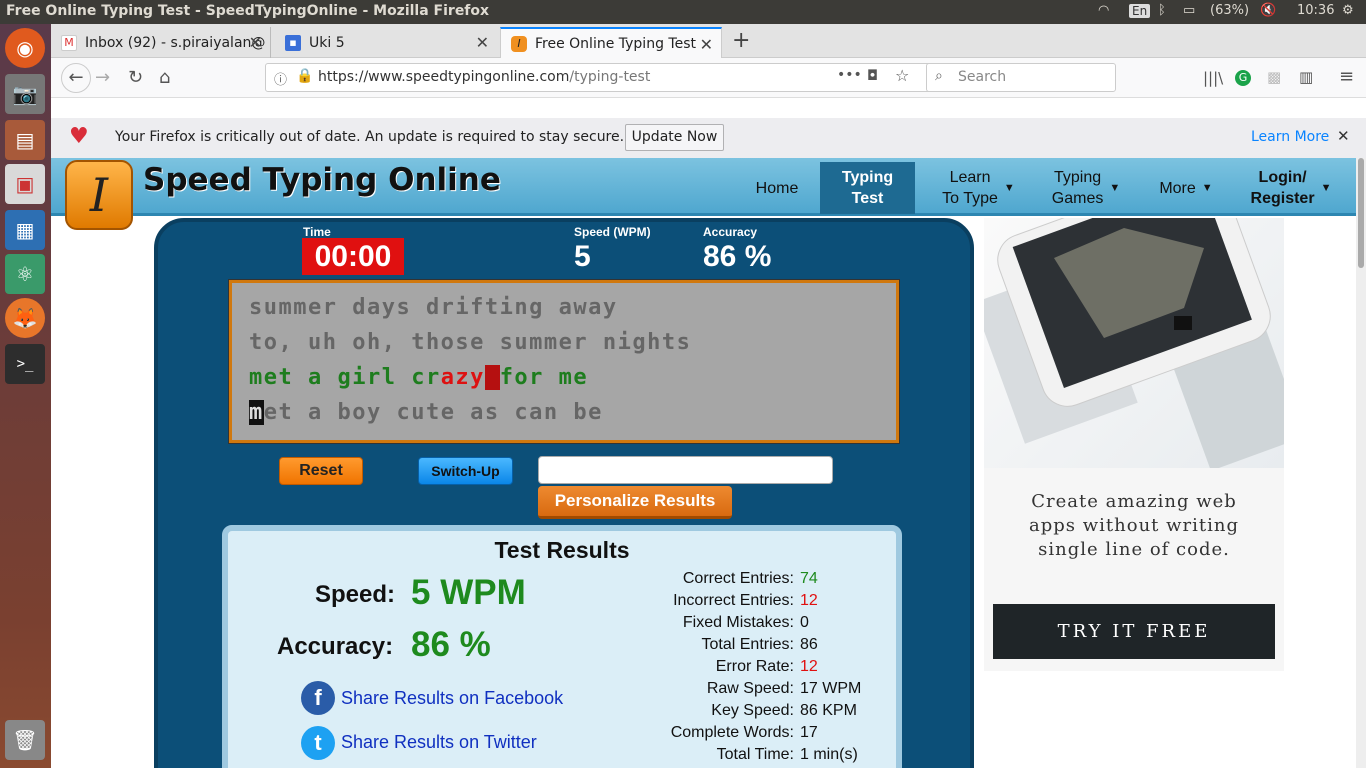 The image size is (1366, 768). Describe the element at coordinates (335, 646) in the screenshot. I see `result-accuracy-label: Accuracy:` at that location.